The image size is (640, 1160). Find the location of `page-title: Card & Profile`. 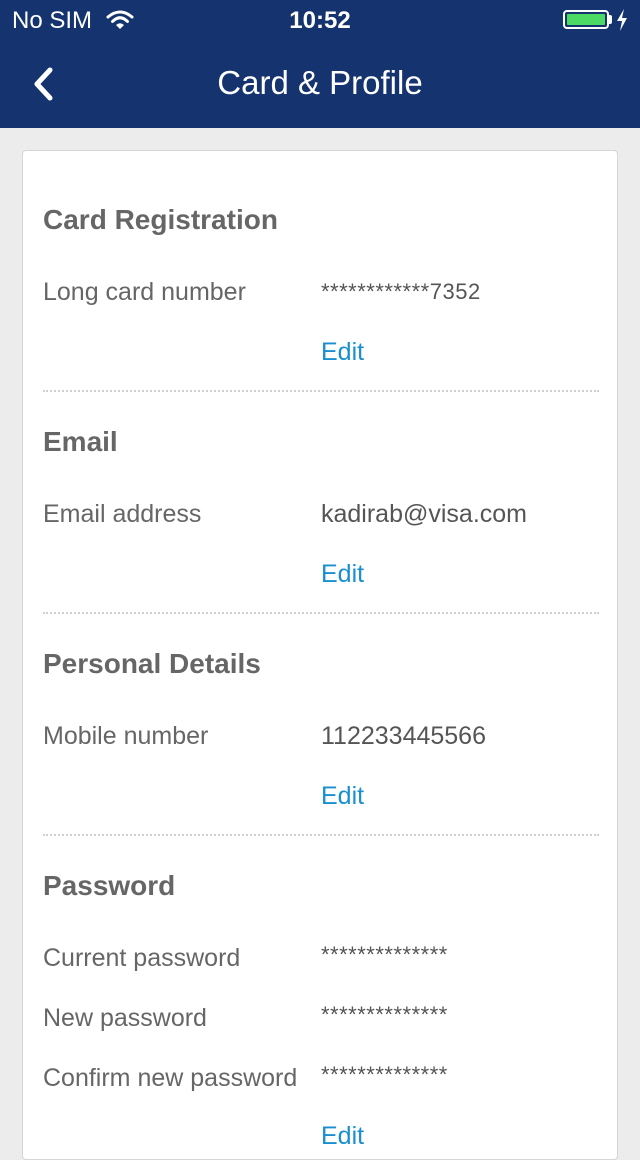

page-title: Card & Profile is located at coordinates (320, 82).